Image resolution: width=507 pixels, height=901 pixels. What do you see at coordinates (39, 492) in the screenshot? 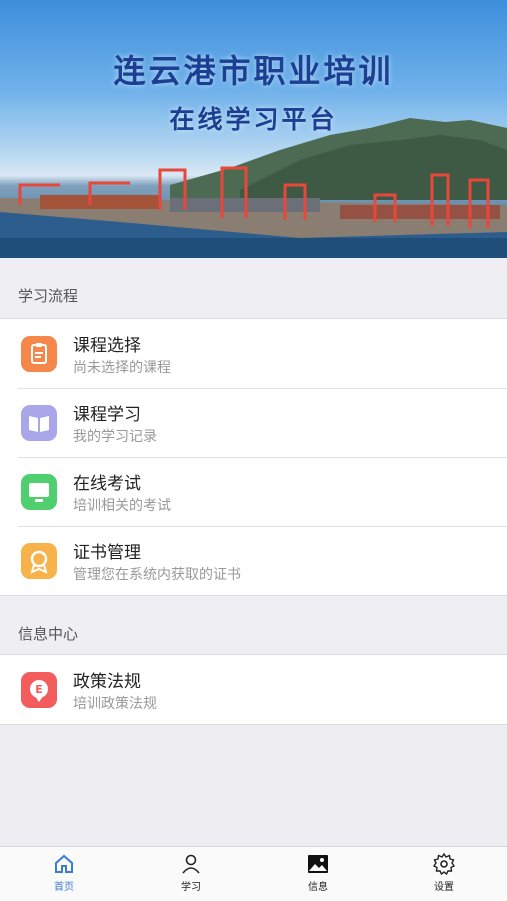
I see `monitor-icon` at bounding box center [39, 492].